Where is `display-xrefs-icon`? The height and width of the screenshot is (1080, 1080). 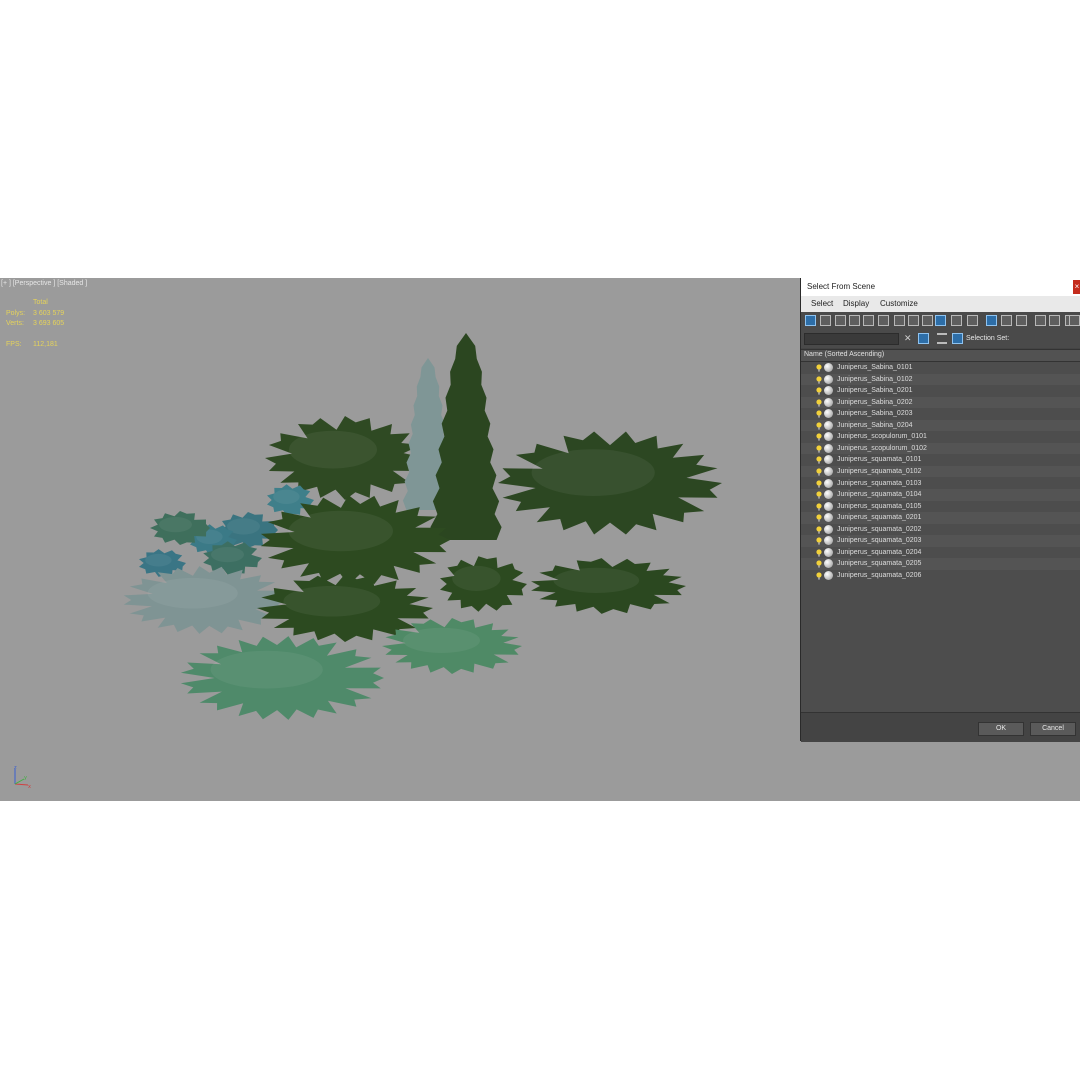
display-xrefs-icon is located at coordinates (913, 320).